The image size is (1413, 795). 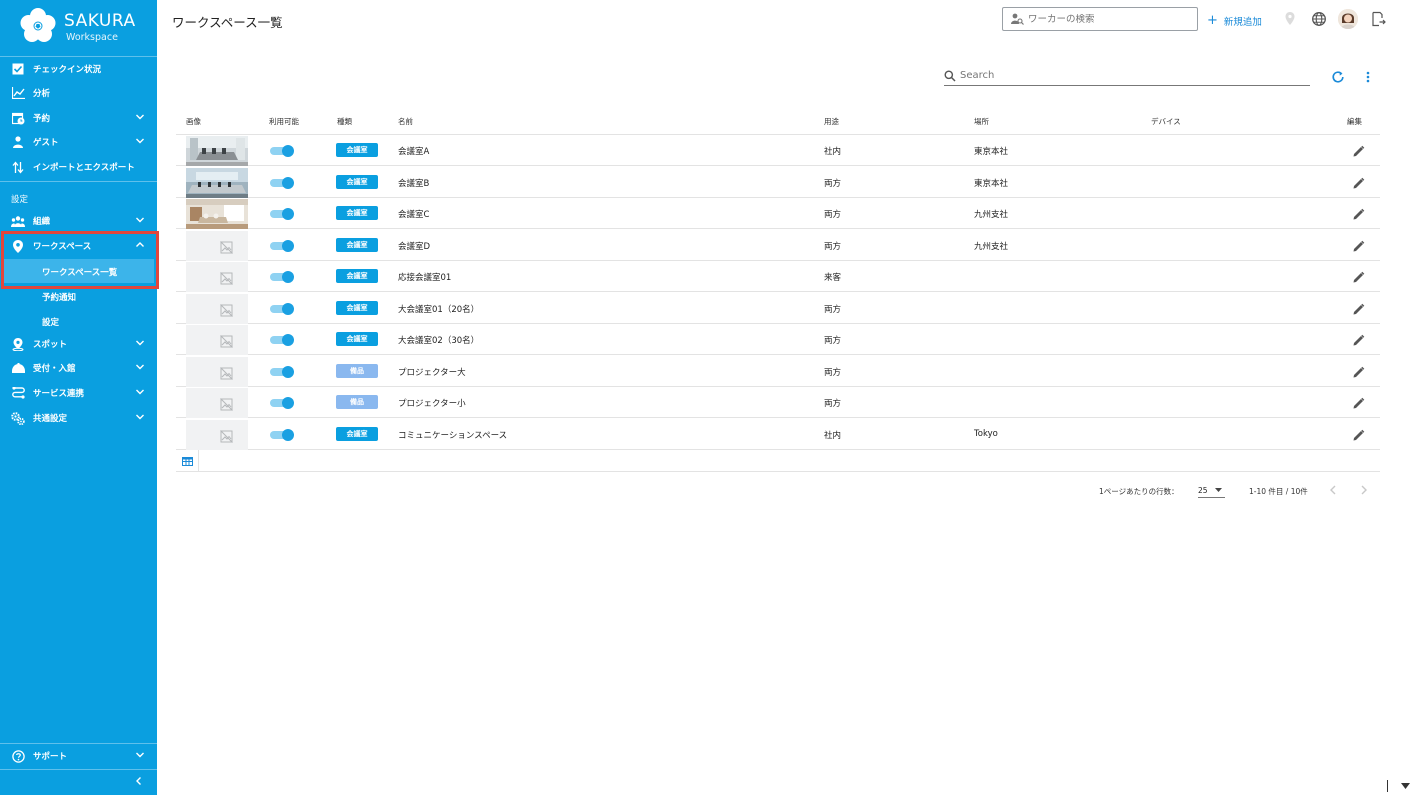 What do you see at coordinates (78, 167) in the screenshot?
I see `sidebar-item-import-export: インポートとエクスポート` at bounding box center [78, 167].